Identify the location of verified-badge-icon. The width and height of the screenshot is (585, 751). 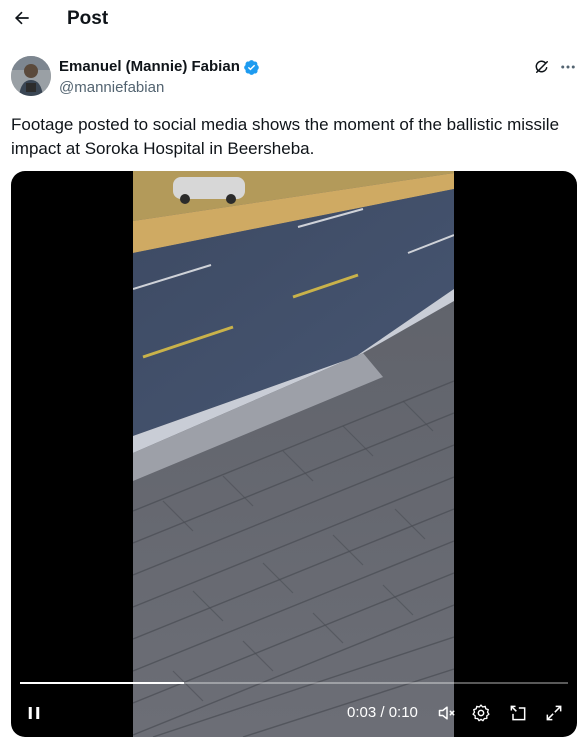
(251, 67).